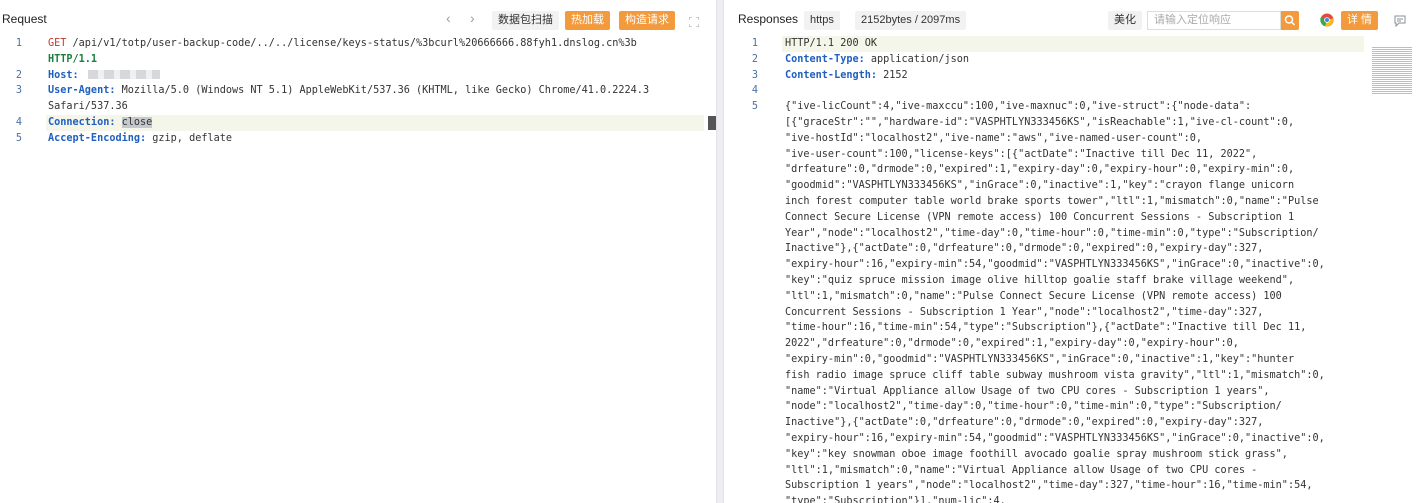  Describe the element at coordinates (82, 91) in the screenshot. I see `code-token: User-Agent:` at that location.